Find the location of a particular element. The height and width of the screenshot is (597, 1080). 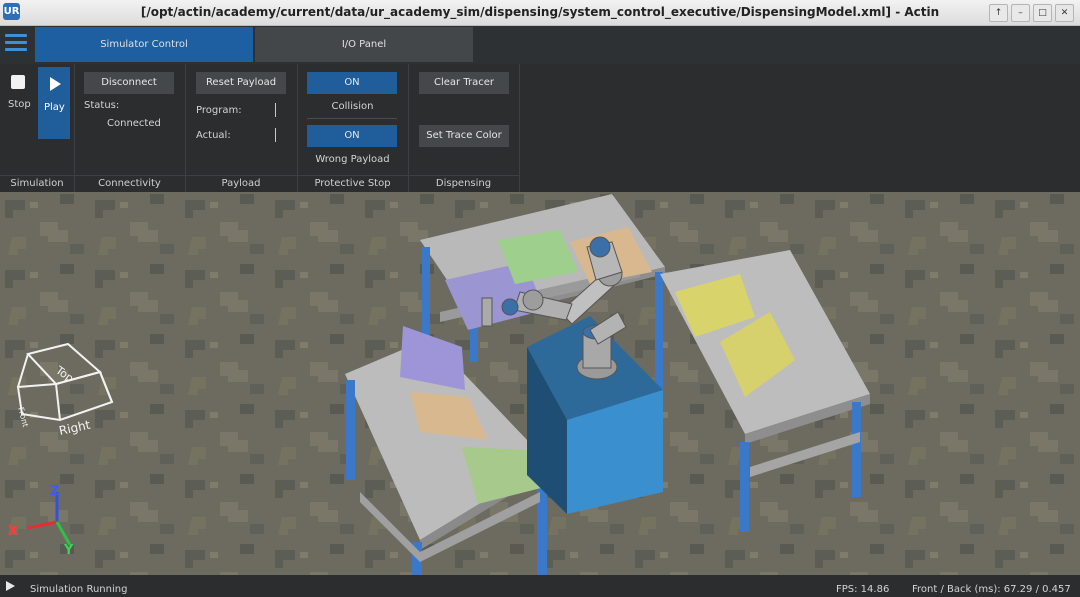

set-trace-color-button: Set Trace Color is located at coordinates (464, 136).